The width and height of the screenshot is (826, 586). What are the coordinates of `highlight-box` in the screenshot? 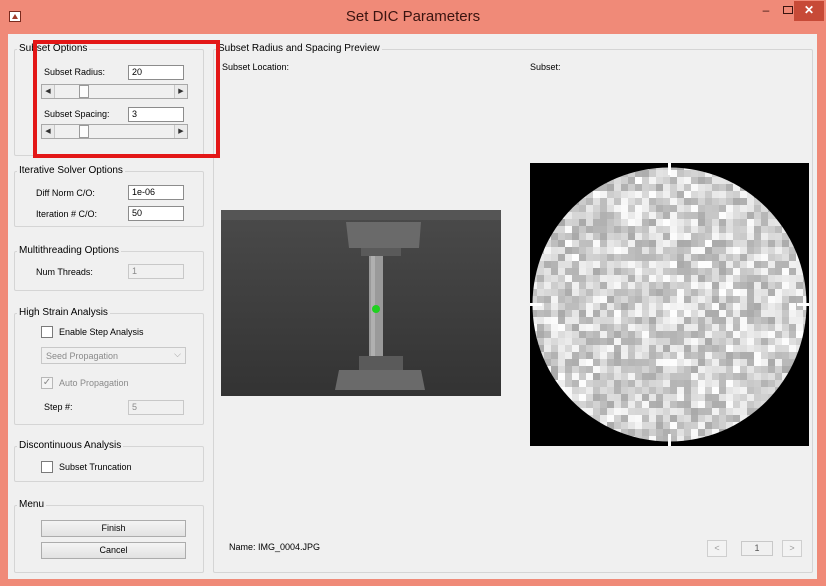 It's located at (126, 99).